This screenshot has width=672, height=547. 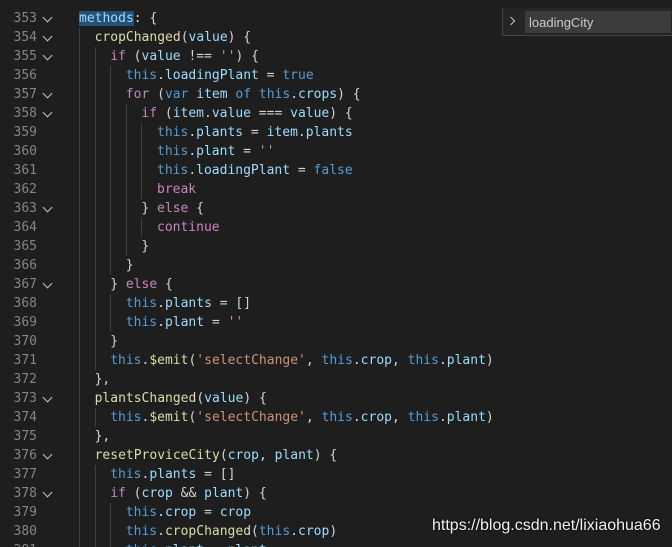 I want to click on code-line: 362 break, so click(x=336, y=189).